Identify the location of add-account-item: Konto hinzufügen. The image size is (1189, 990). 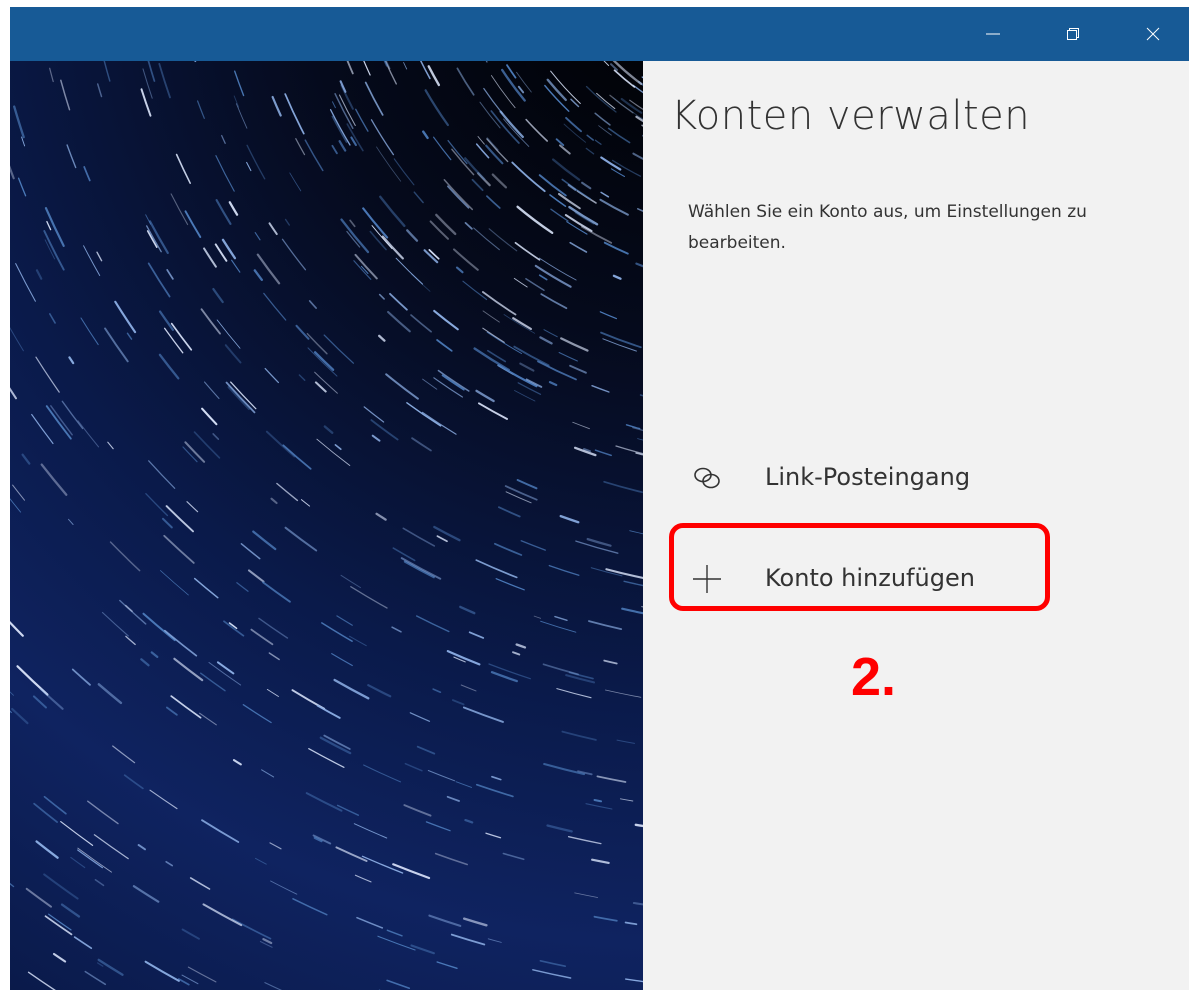
(863, 579).